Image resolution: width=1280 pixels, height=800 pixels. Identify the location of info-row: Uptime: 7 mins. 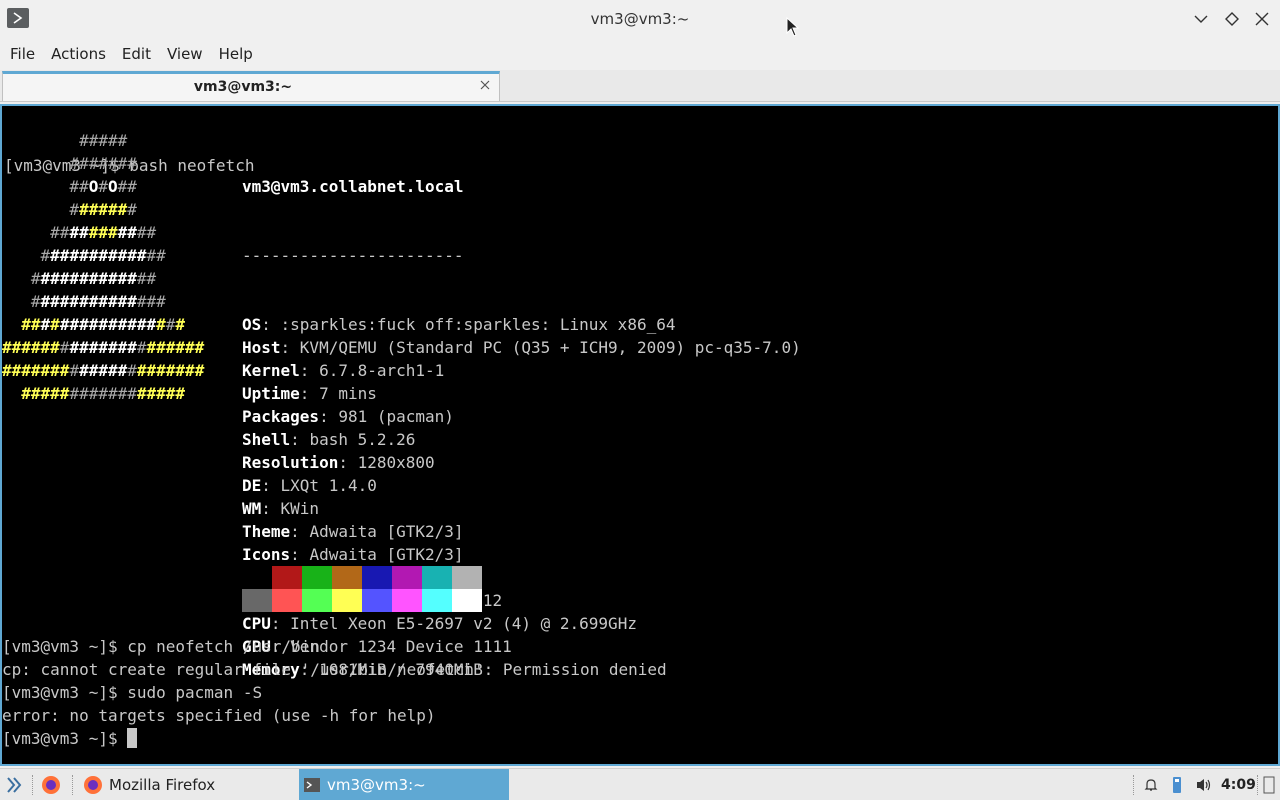
(309, 393).